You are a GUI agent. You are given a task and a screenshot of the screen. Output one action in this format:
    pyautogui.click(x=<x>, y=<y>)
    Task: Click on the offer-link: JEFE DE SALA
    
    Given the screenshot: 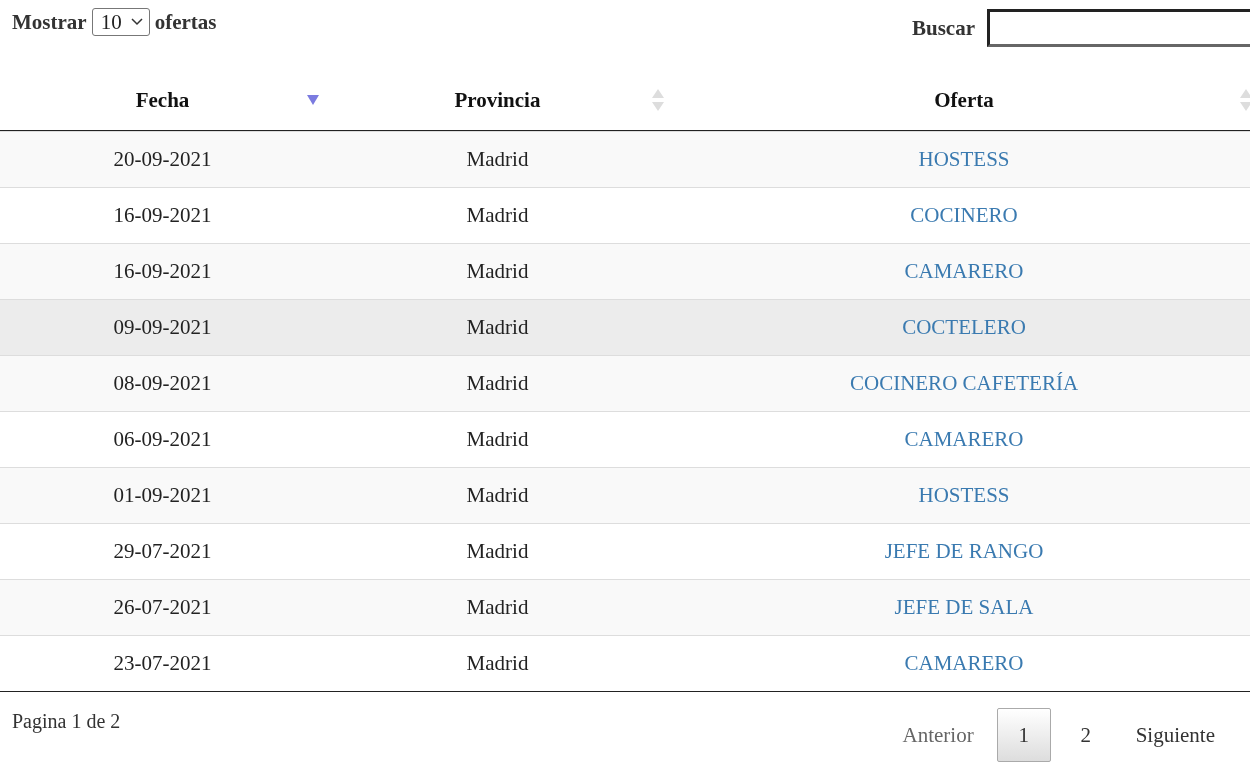 What is the action you would take?
    pyautogui.click(x=964, y=607)
    